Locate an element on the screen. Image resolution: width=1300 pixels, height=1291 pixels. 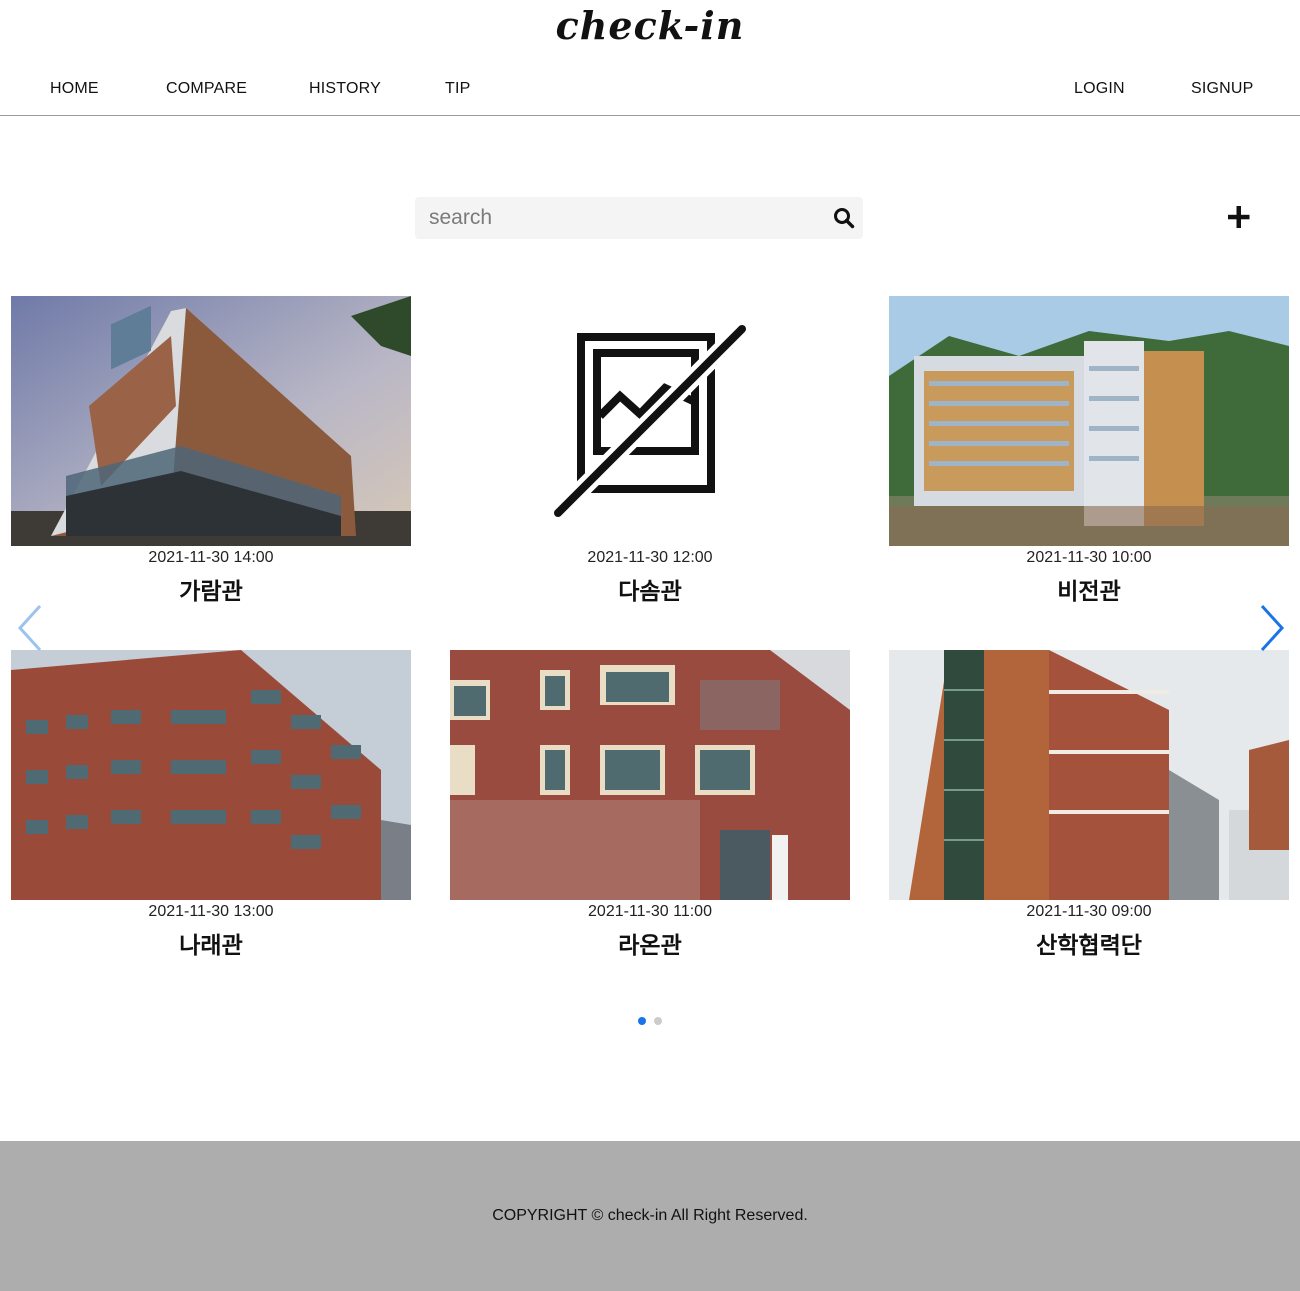
card-date: 2021-11-30 10:00 is located at coordinates (1089, 557).